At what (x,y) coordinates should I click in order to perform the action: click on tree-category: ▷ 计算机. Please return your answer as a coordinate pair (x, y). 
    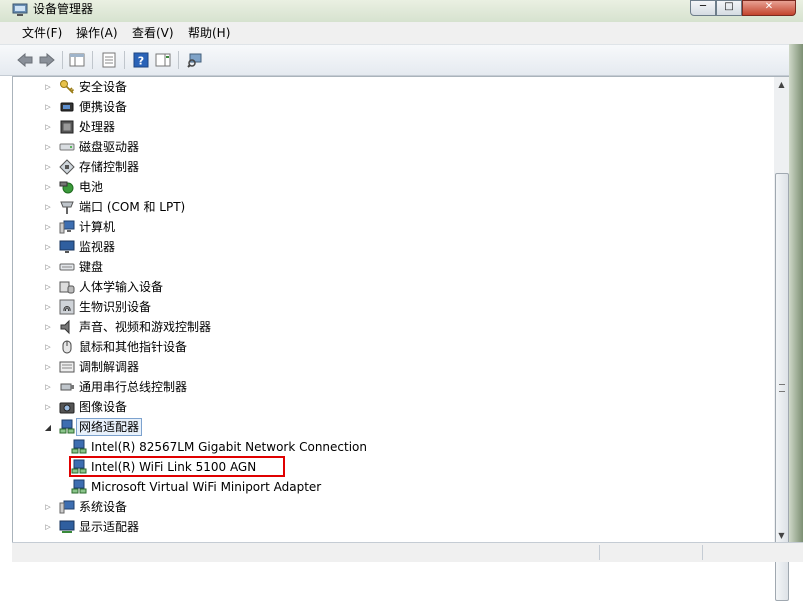
    Looking at the image, I should click on (79, 227).